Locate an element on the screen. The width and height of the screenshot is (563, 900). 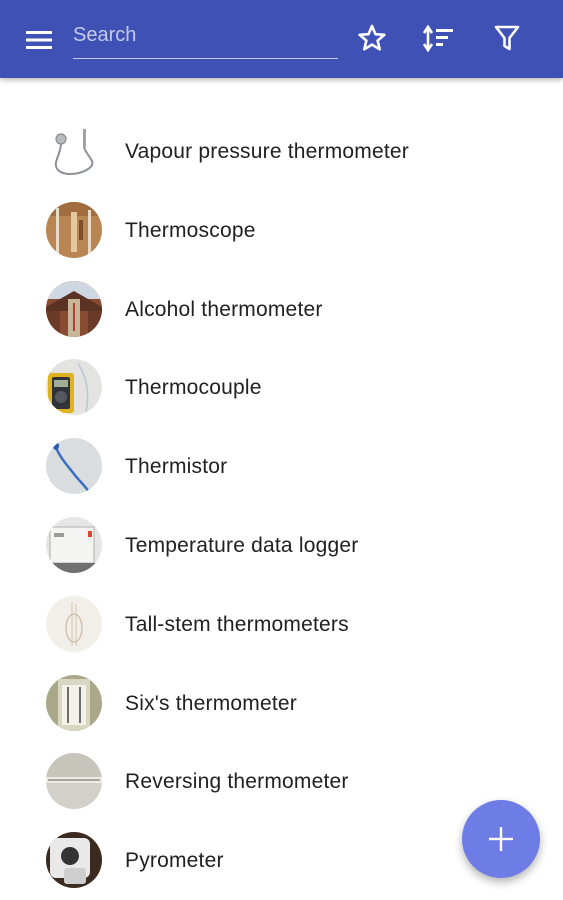
list-item: Temperature data logger is located at coordinates (281, 545).